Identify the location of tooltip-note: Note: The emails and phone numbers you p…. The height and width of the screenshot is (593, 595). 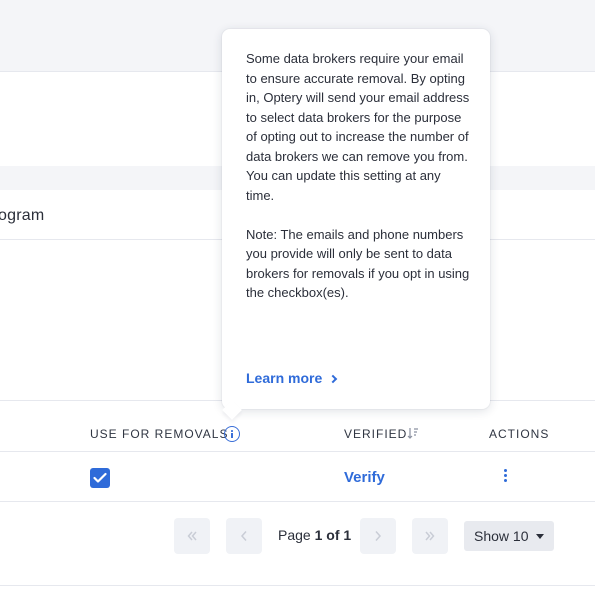
(358, 263).